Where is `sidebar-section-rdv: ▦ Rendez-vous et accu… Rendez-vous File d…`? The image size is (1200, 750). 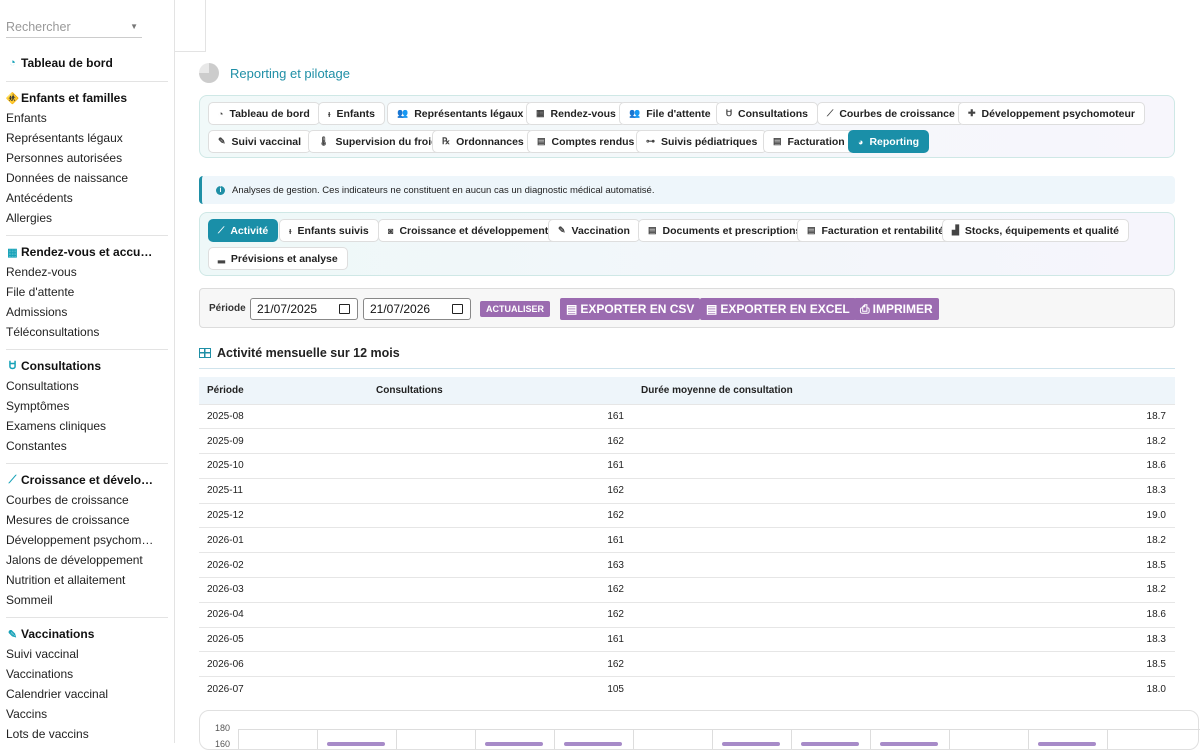
sidebar-section-rdv: ▦ Rendez-vous et accu… Rendez-vous File d… is located at coordinates (84, 292).